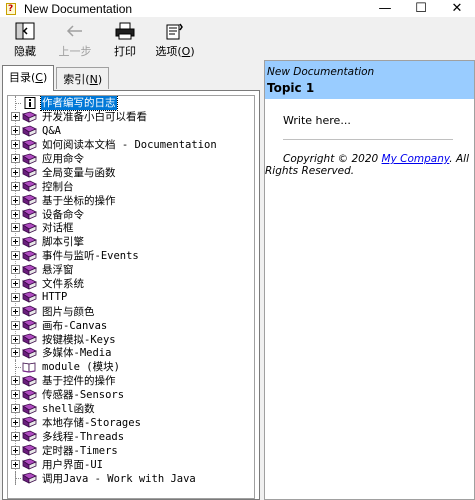  Describe the element at coordinates (79, 104) in the screenshot. I see `tree-item-label: 作者编写的日志` at that location.